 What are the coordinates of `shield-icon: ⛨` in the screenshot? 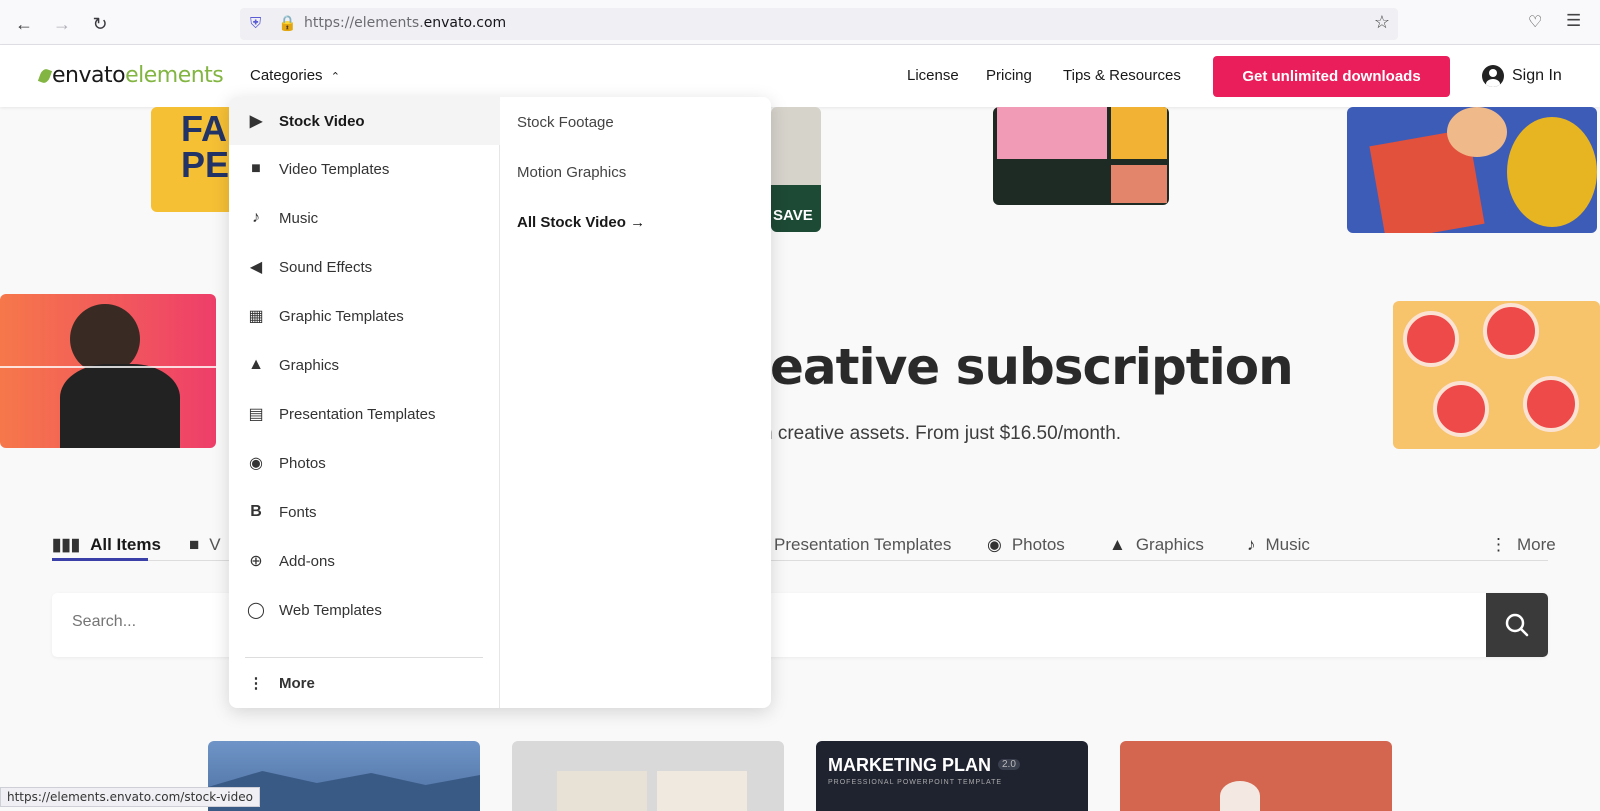 It's located at (255, 23).